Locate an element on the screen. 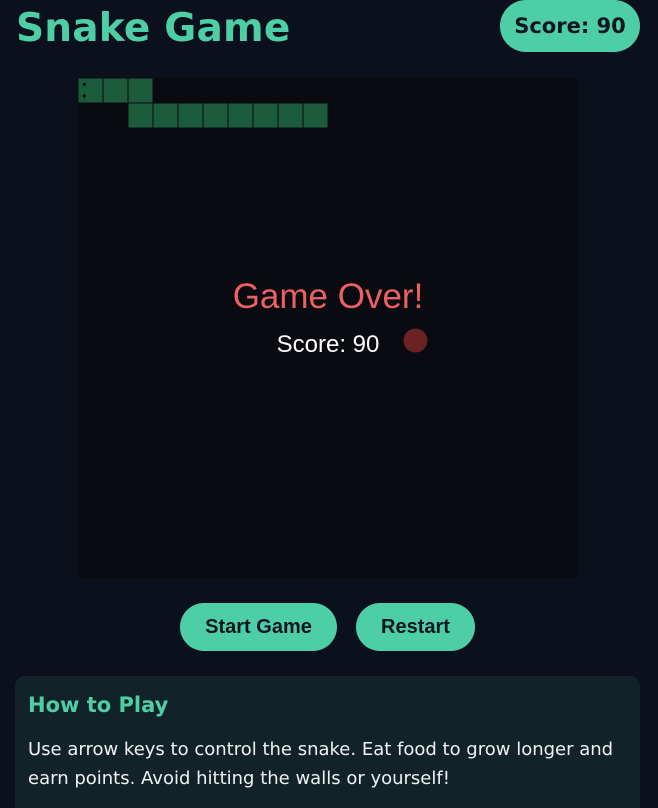  game-over-message: Game Over! is located at coordinates (328, 296).